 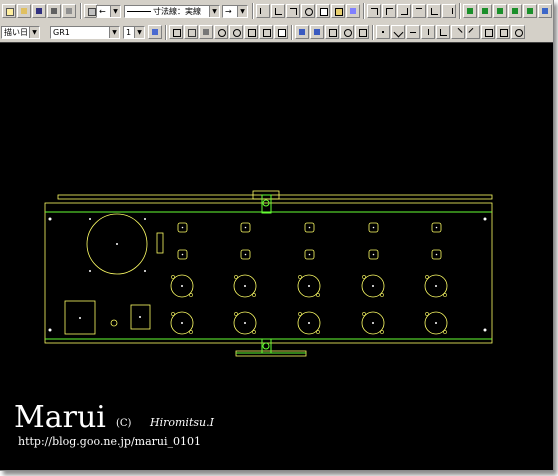 What do you see at coordinates (362, 32) in the screenshot?
I see `redo-icon` at bounding box center [362, 32].